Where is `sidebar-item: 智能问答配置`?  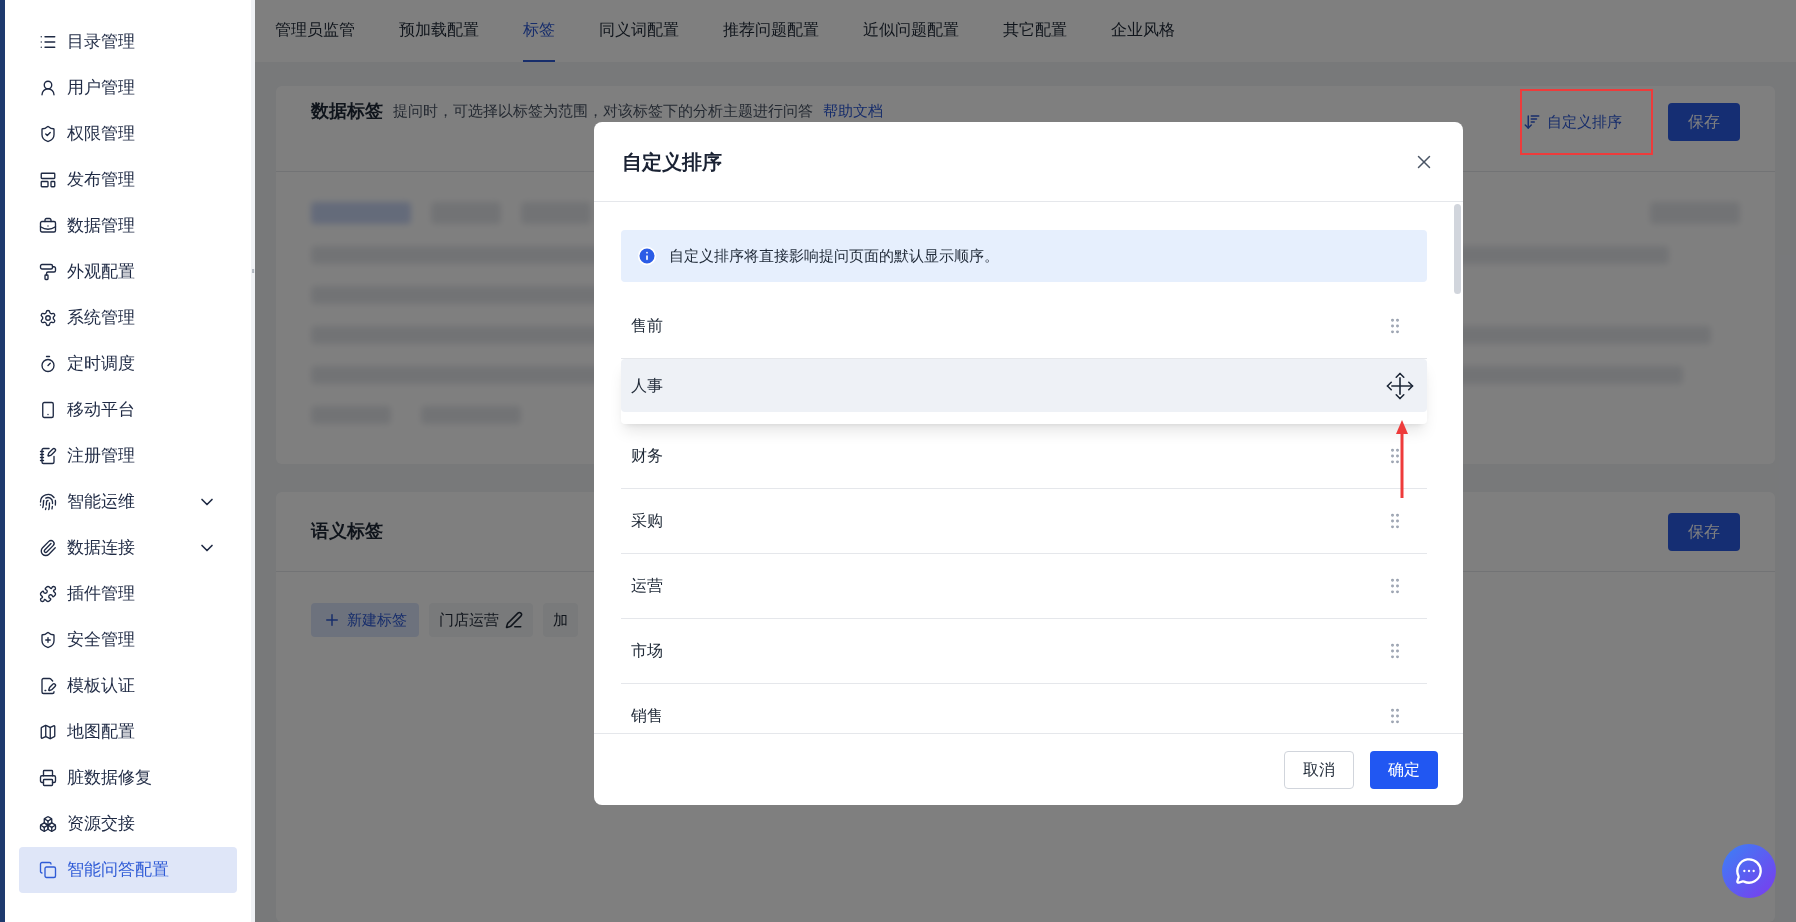 sidebar-item: 智能问答配置 is located at coordinates (128, 870).